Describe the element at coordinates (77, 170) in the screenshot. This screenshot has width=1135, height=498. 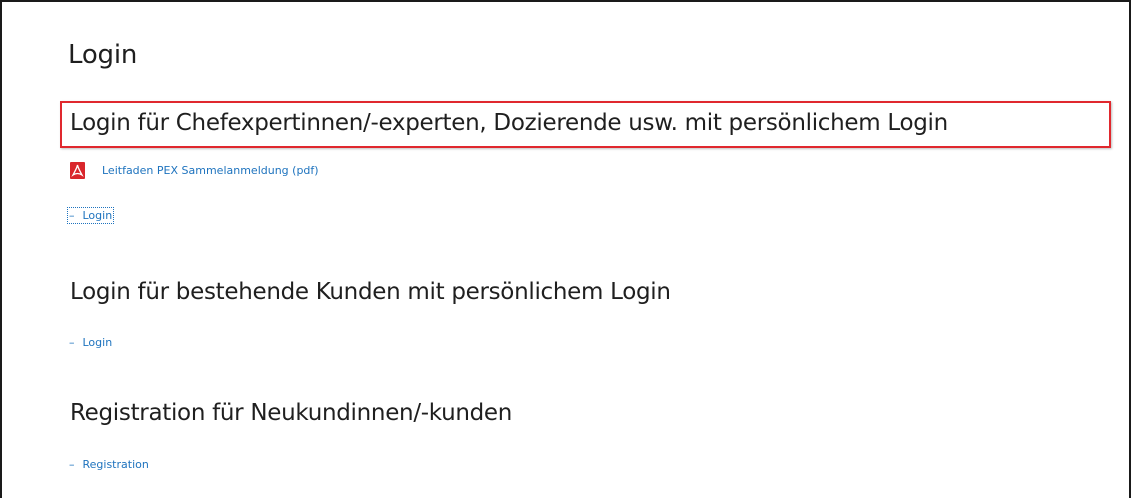
I see `pdf-icon` at that location.